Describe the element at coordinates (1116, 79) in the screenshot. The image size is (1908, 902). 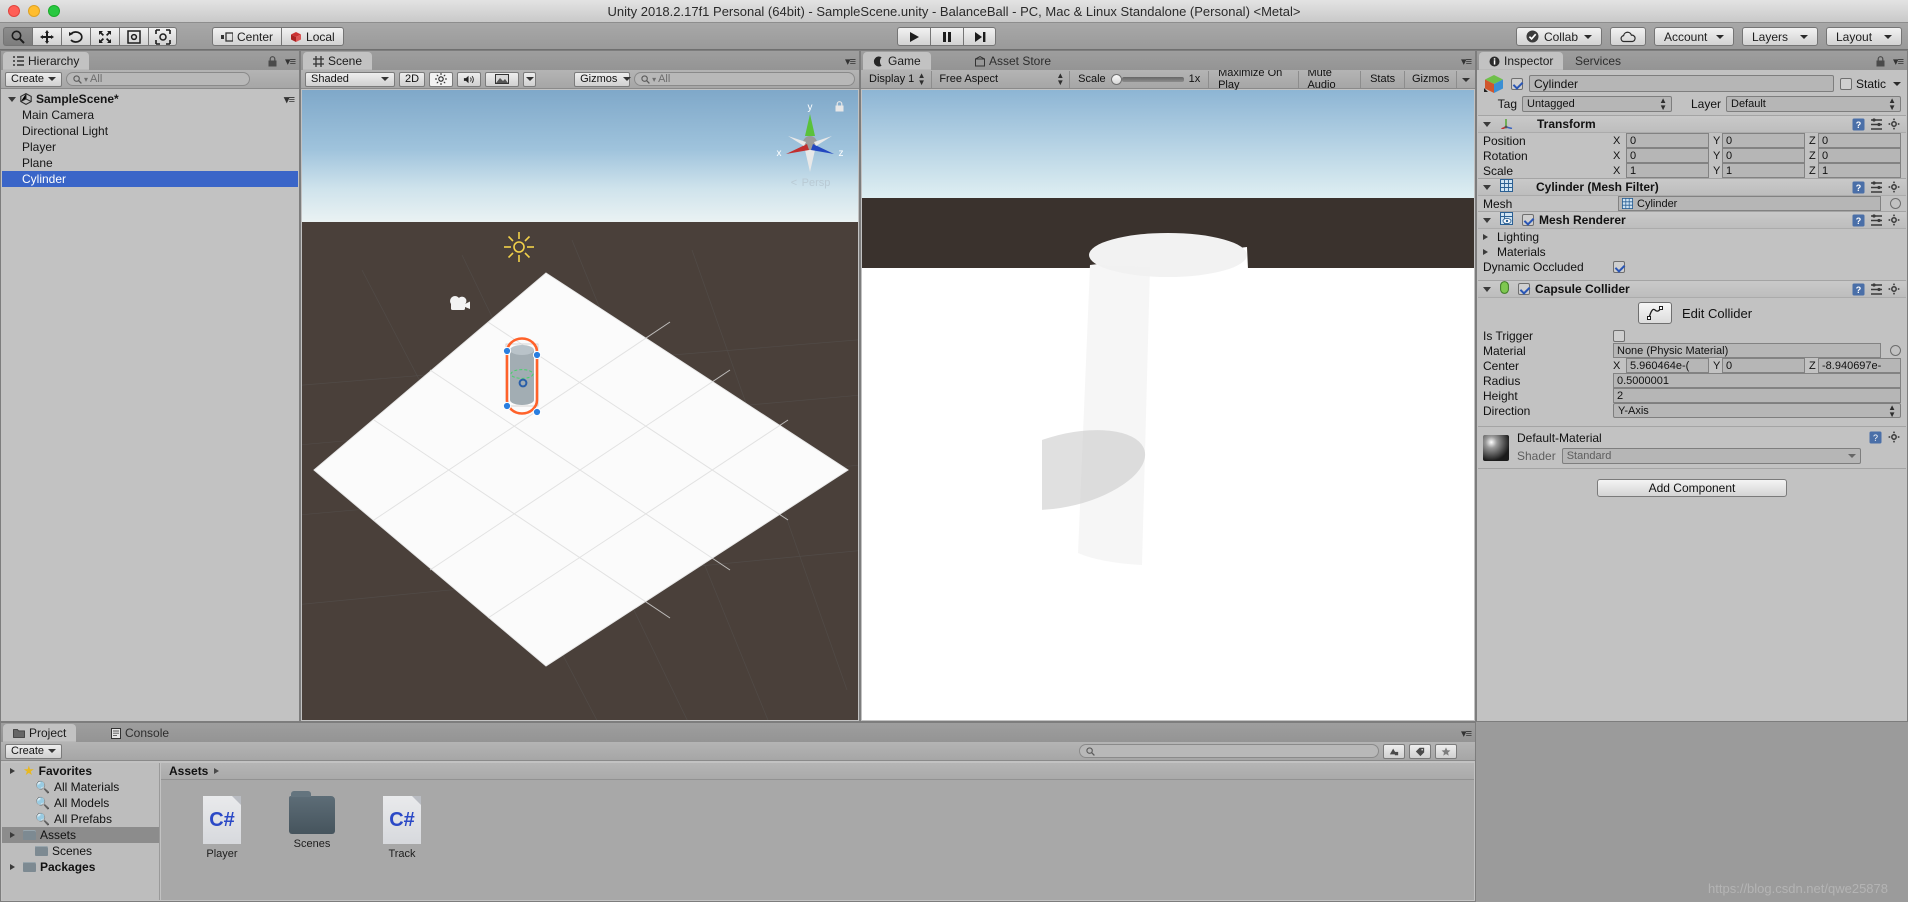
I see `scale-slider-handle` at that location.